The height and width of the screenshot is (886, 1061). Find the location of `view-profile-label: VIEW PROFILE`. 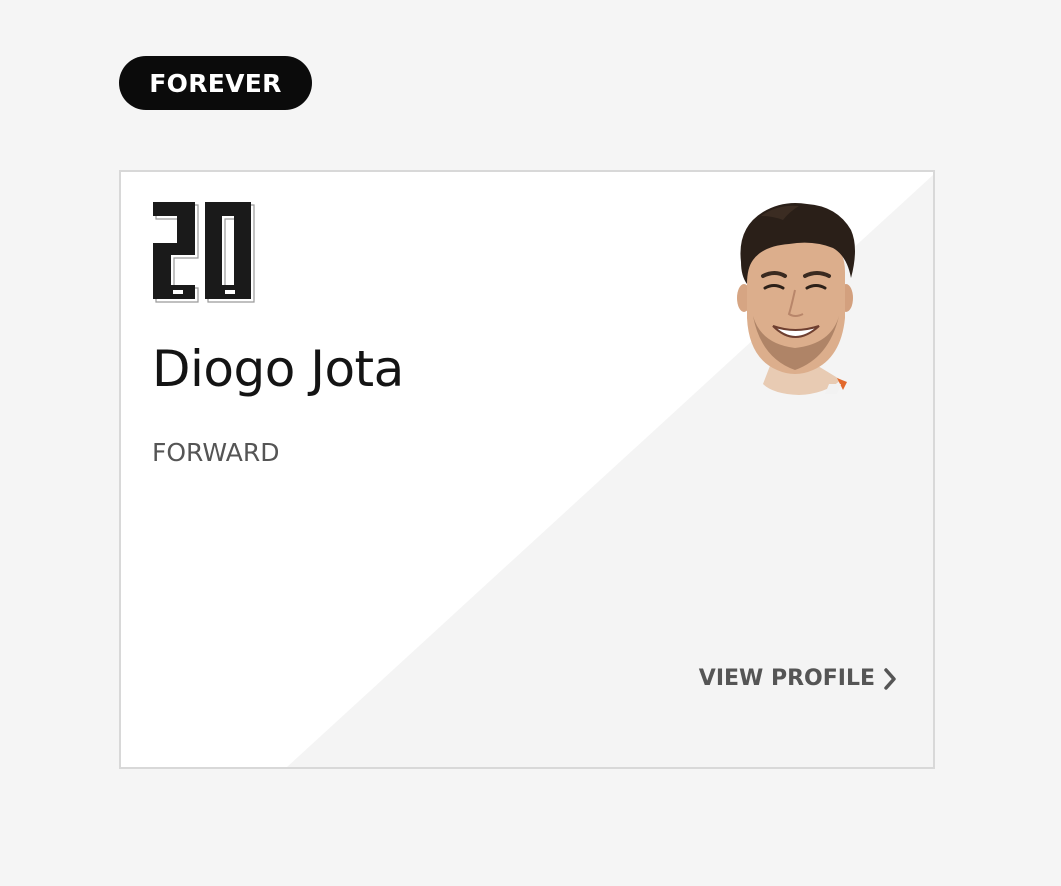

view-profile-label: VIEW PROFILE is located at coordinates (786, 678).